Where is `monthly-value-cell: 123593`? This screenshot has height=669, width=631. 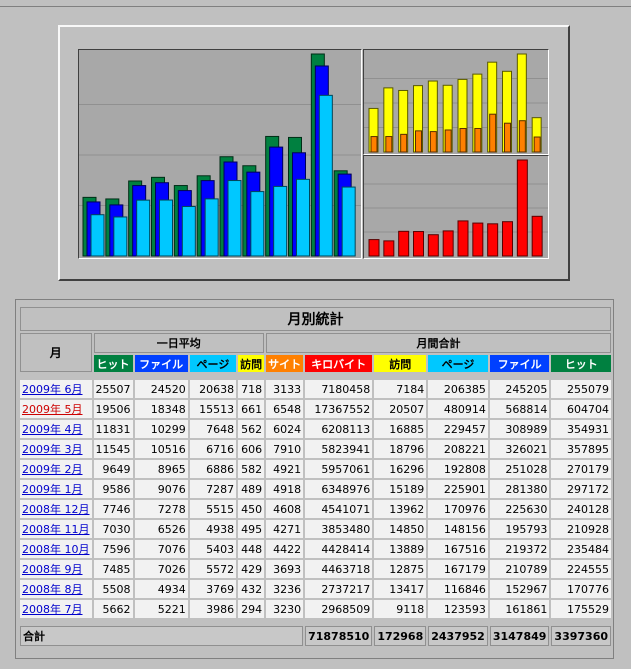 monthly-value-cell: 123593 is located at coordinates (458, 609).